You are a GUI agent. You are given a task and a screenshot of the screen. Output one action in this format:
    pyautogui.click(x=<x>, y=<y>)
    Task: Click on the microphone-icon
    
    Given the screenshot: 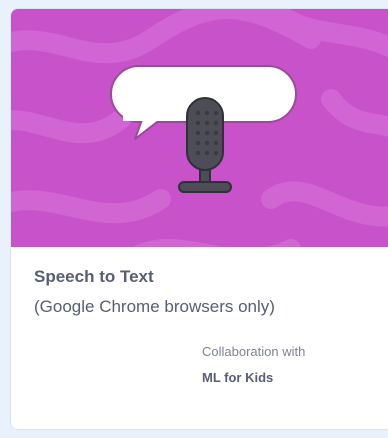 What is the action you would take?
    pyautogui.click(x=205, y=145)
    